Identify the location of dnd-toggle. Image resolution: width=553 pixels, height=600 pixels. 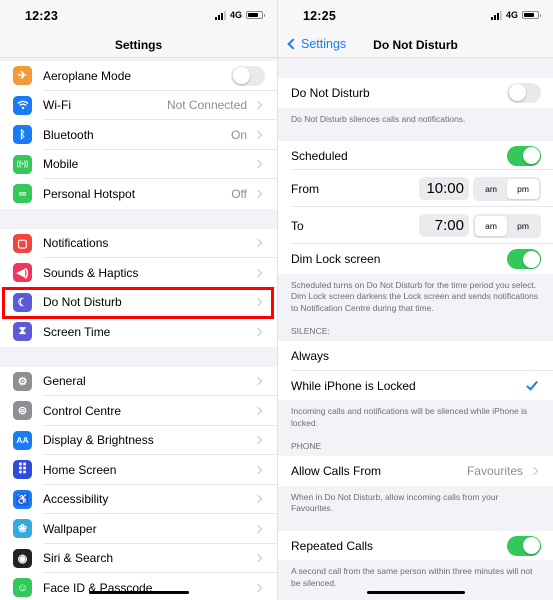
(524, 92).